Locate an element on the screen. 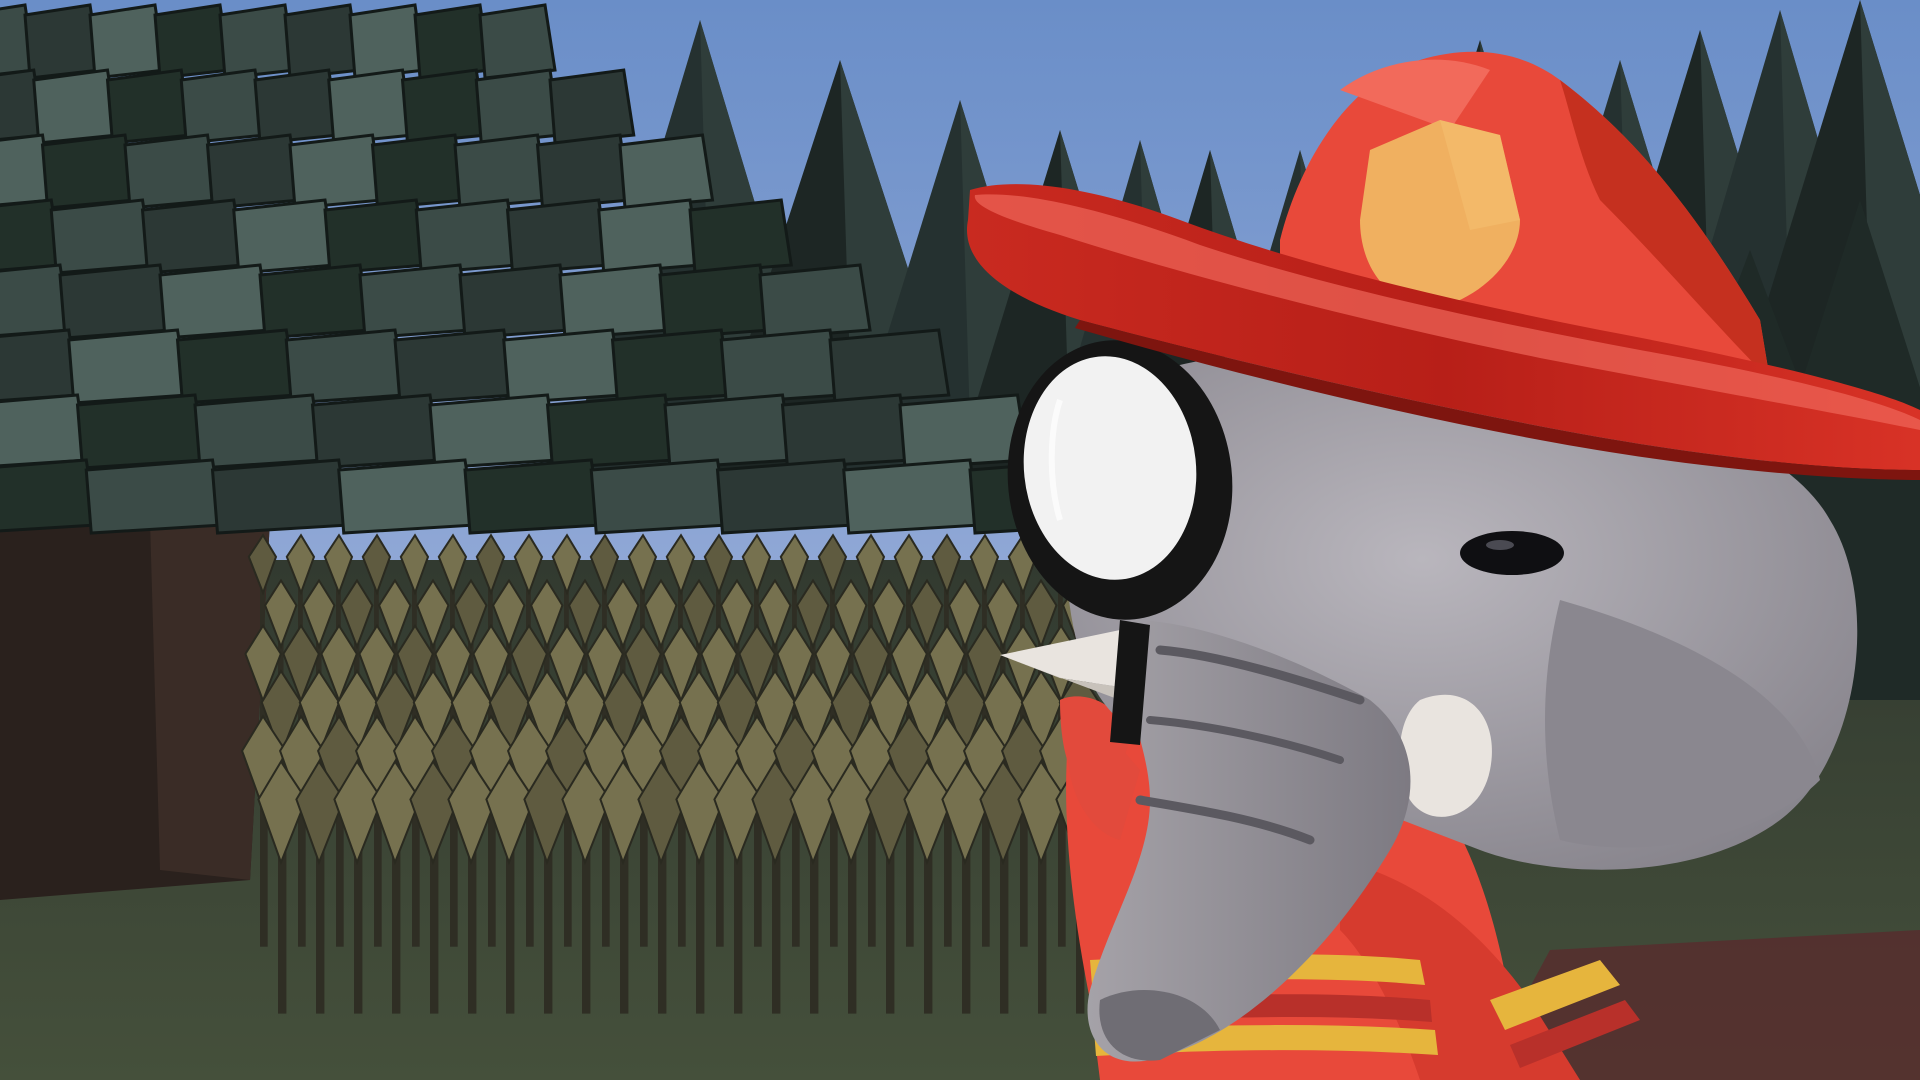  elephant-eye is located at coordinates (1512, 553).